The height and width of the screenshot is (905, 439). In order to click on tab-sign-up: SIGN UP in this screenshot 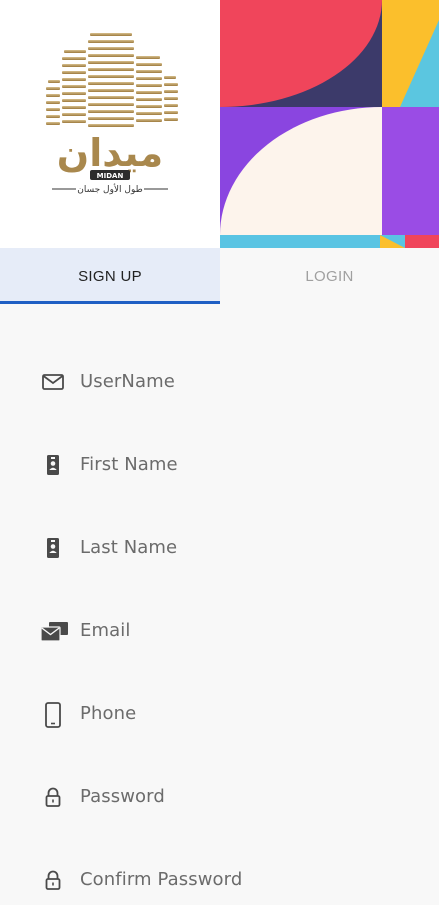, I will do `click(110, 276)`.